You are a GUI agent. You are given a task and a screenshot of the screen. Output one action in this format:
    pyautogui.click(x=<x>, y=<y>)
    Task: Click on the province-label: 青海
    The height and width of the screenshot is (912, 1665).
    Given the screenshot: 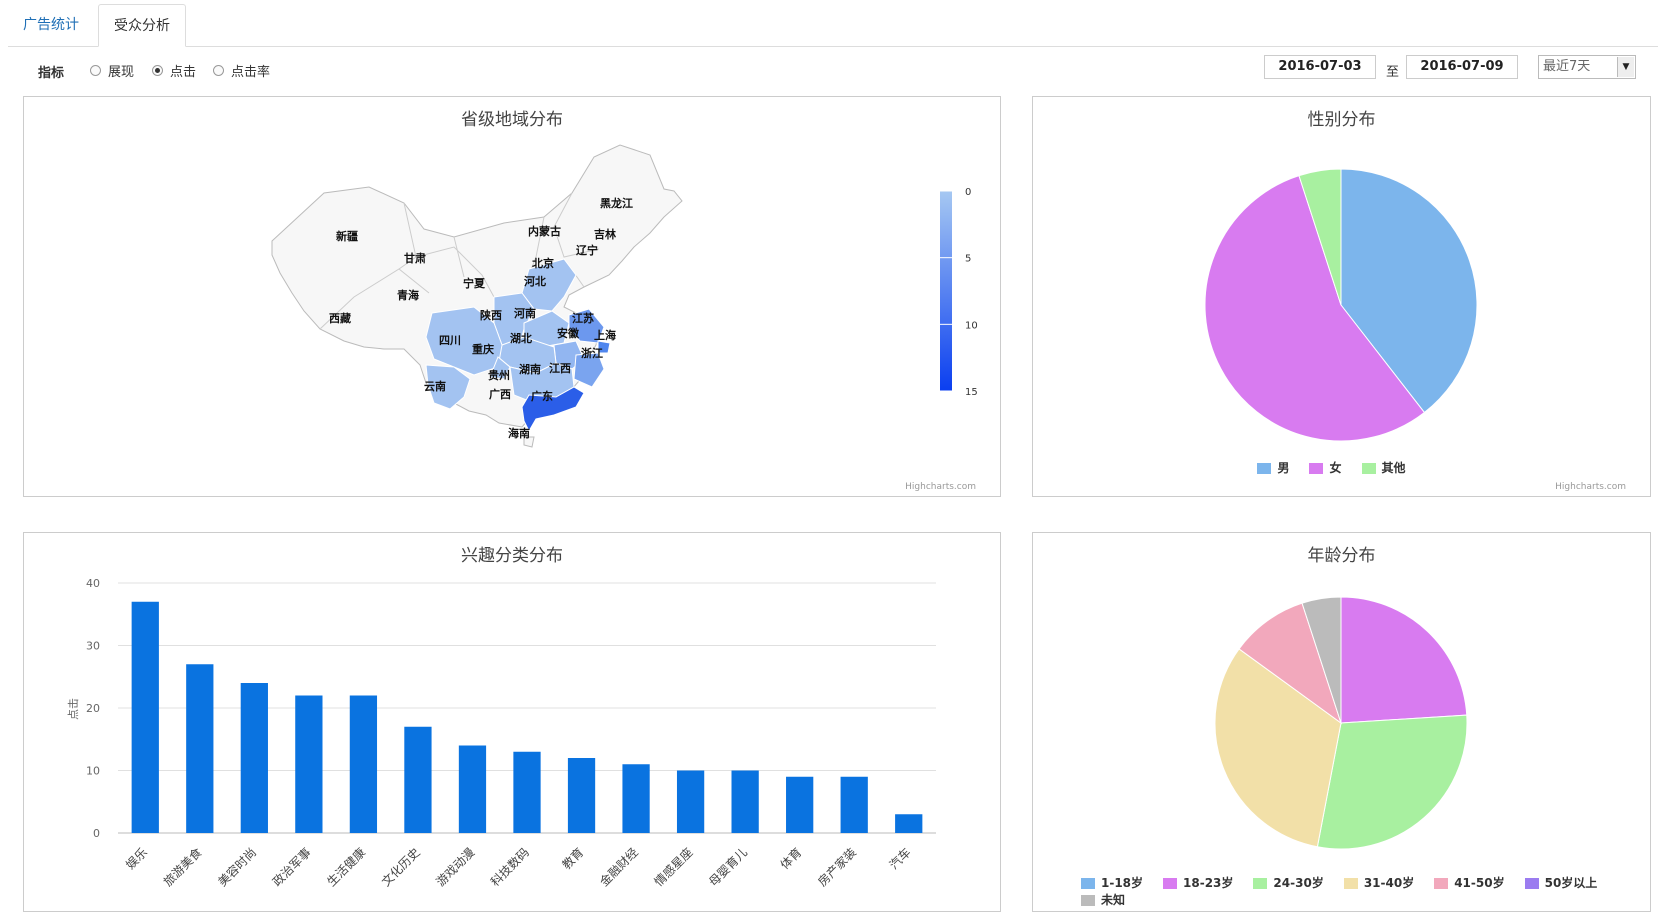 What is the action you would take?
    pyautogui.click(x=408, y=295)
    